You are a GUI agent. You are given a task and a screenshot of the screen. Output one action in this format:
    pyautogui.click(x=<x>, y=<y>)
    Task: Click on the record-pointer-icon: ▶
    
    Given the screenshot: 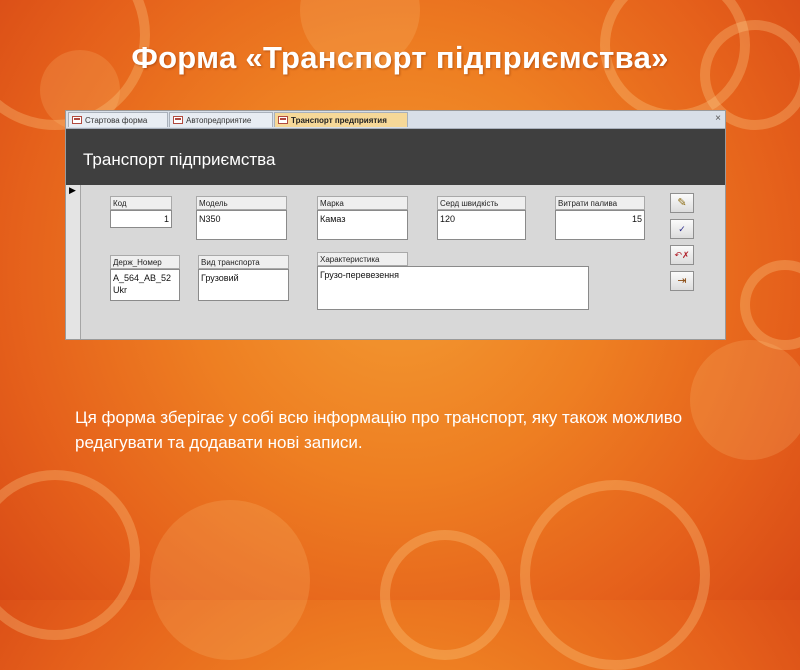 What is the action you would take?
    pyautogui.click(x=72, y=190)
    